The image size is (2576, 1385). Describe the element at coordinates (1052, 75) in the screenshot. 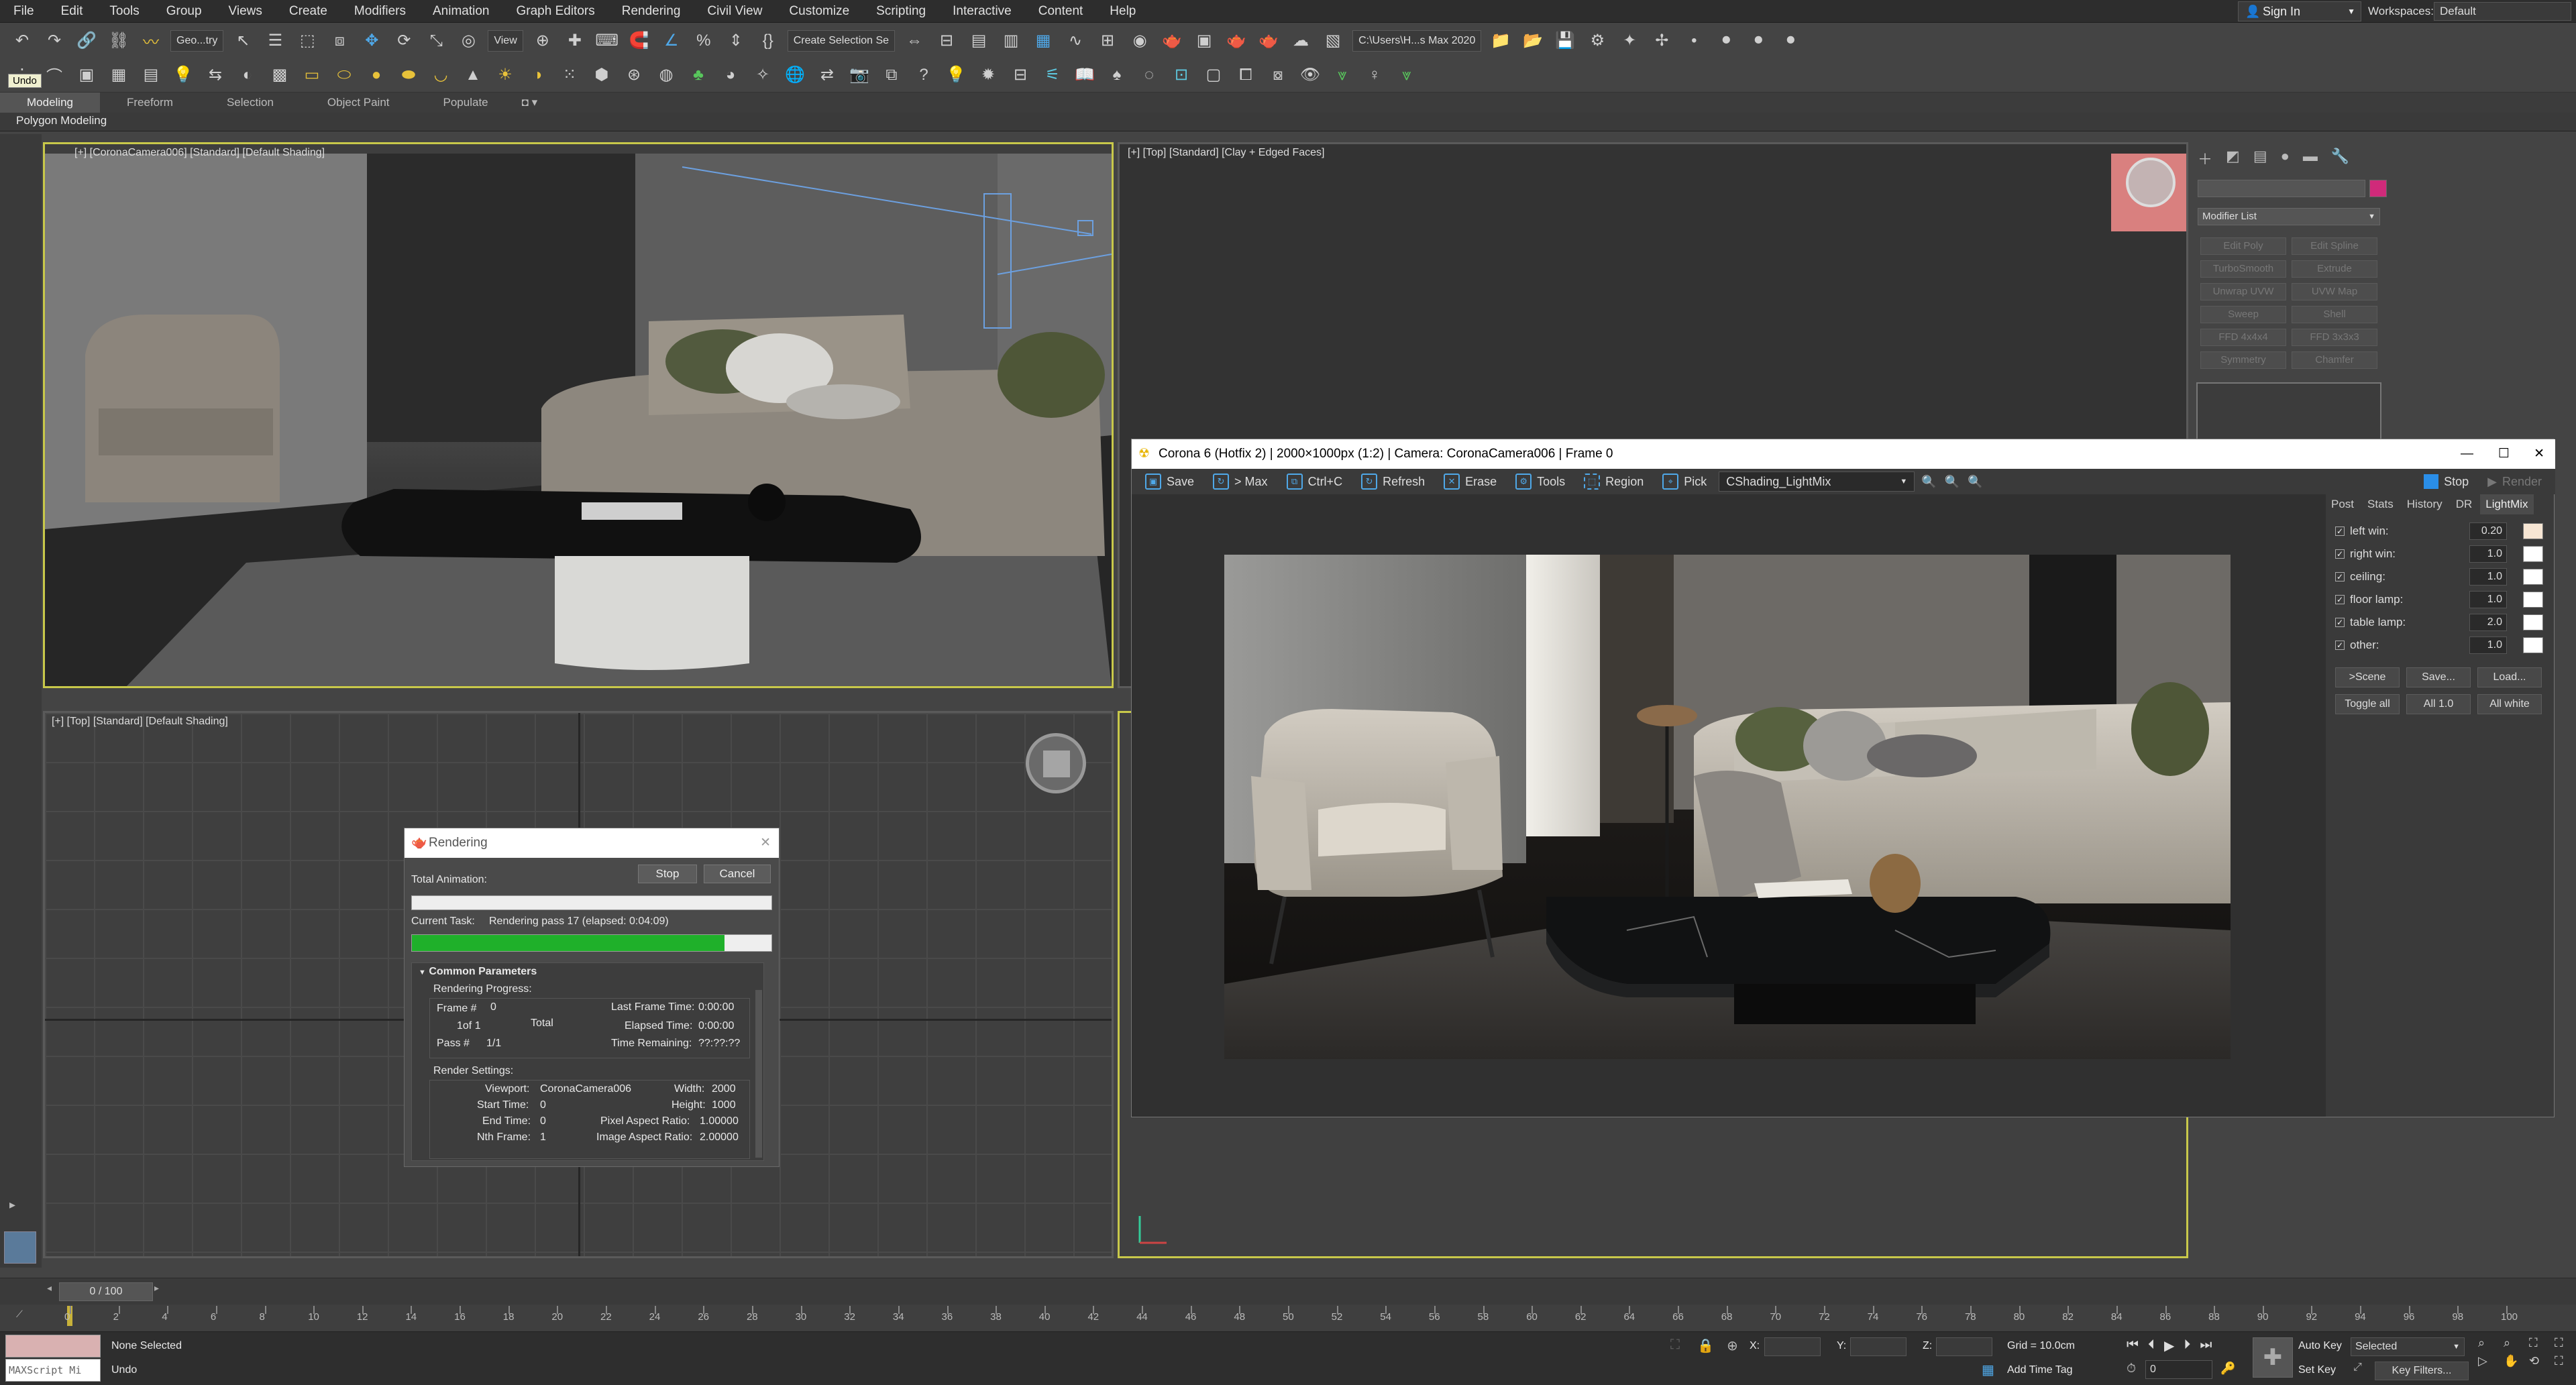

I see `light-select-icon: ⚟` at that location.